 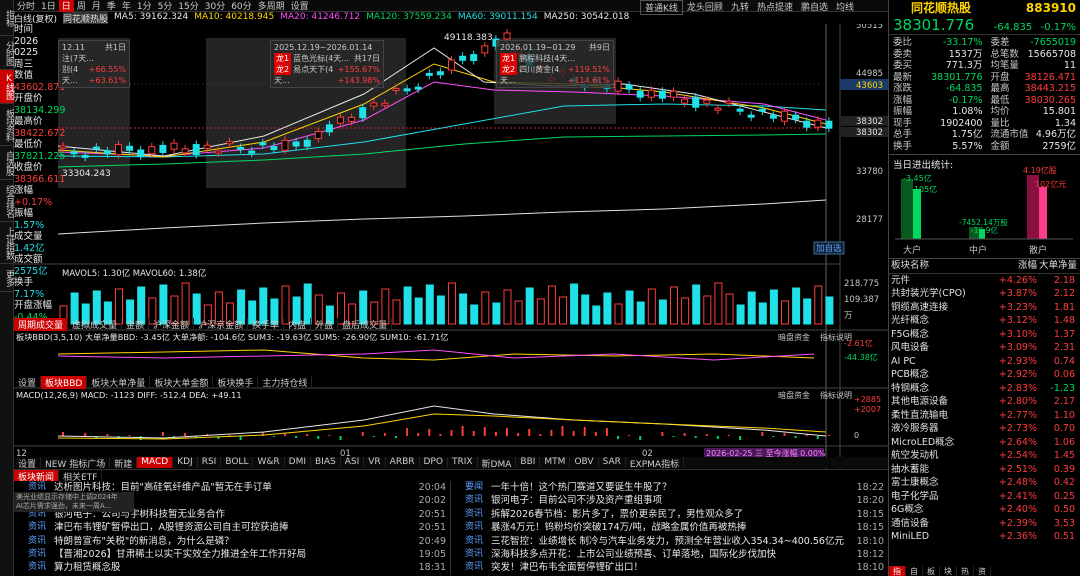 I want to click on sidebar-item-sh-index: 上证指数, so click(x=7, y=243).